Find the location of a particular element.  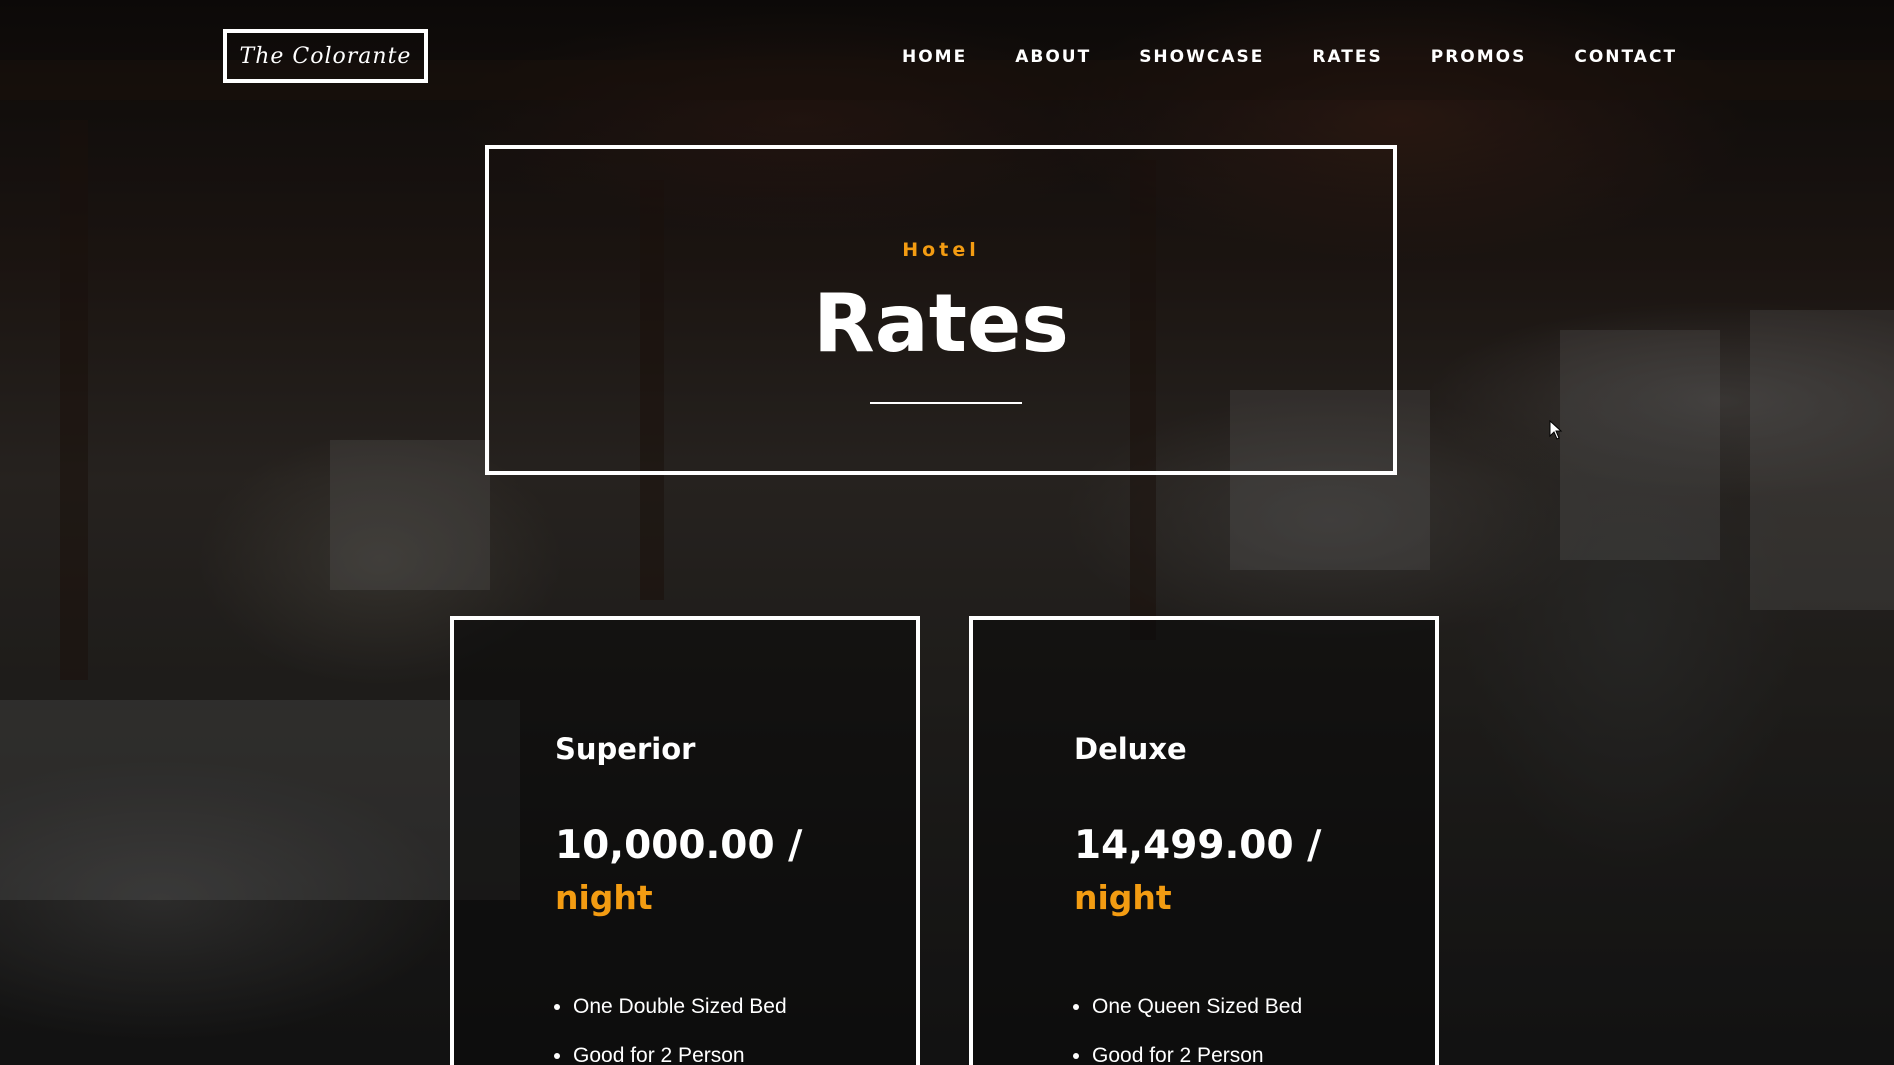

nav-about: ABOUT is located at coordinates (1053, 57).